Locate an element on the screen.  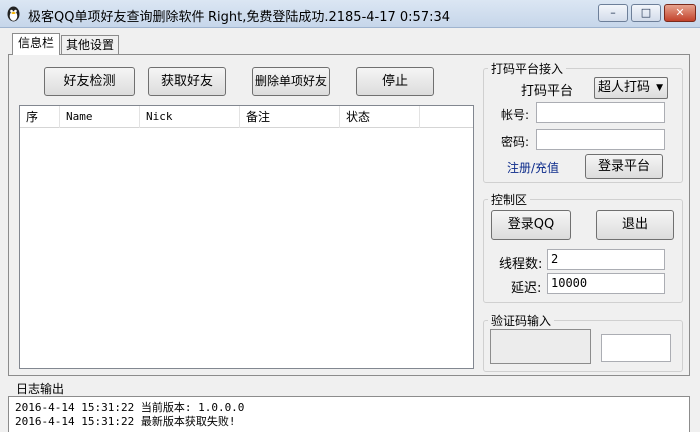
platform-login-button: 登录平台 is located at coordinates (624, 166).